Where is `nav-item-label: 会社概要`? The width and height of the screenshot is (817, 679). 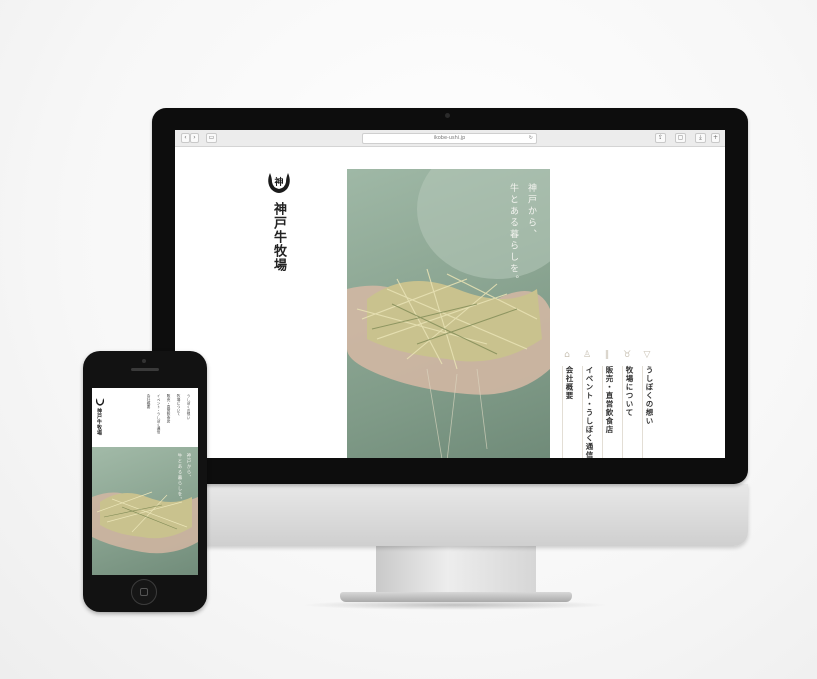
nav-item-label: 会社概要 is located at coordinates (568, 412).